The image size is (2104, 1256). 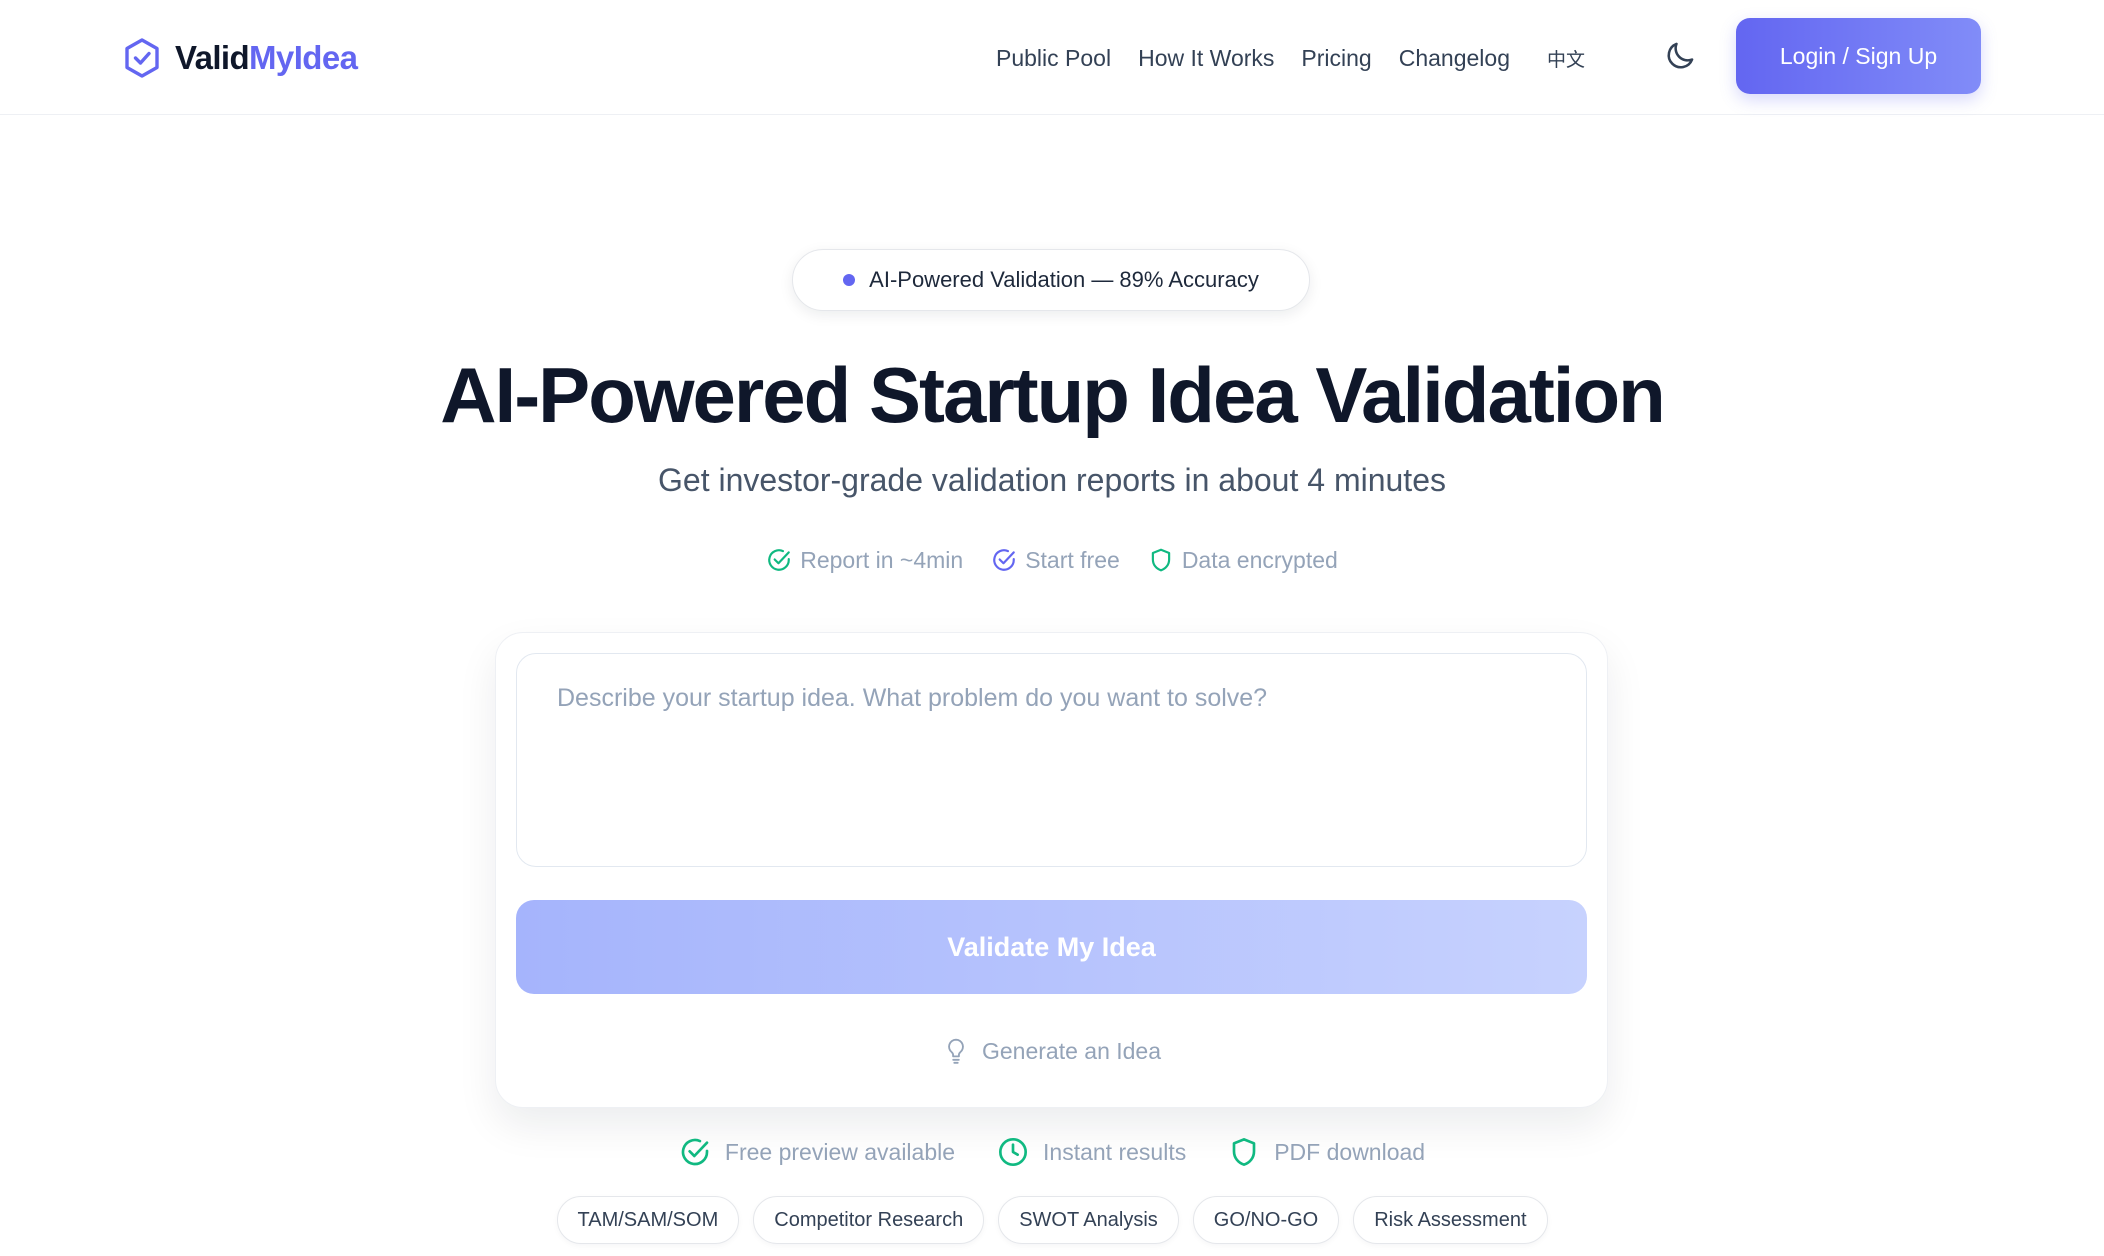 What do you see at coordinates (1055, 560) in the screenshot?
I see `perk-start-free: Start free` at bounding box center [1055, 560].